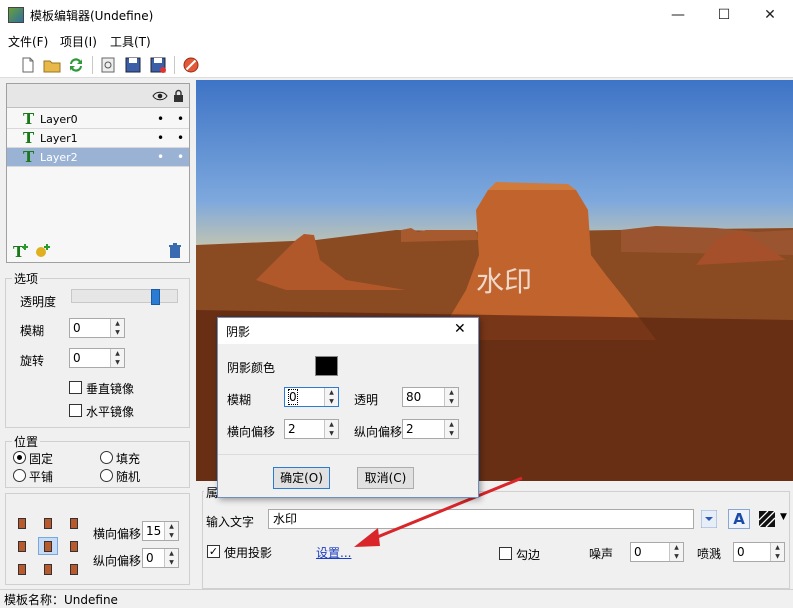 This screenshot has height=608, width=793. What do you see at coordinates (130, 41) in the screenshot?
I see `menu-tools: 工具(T)` at bounding box center [130, 41].